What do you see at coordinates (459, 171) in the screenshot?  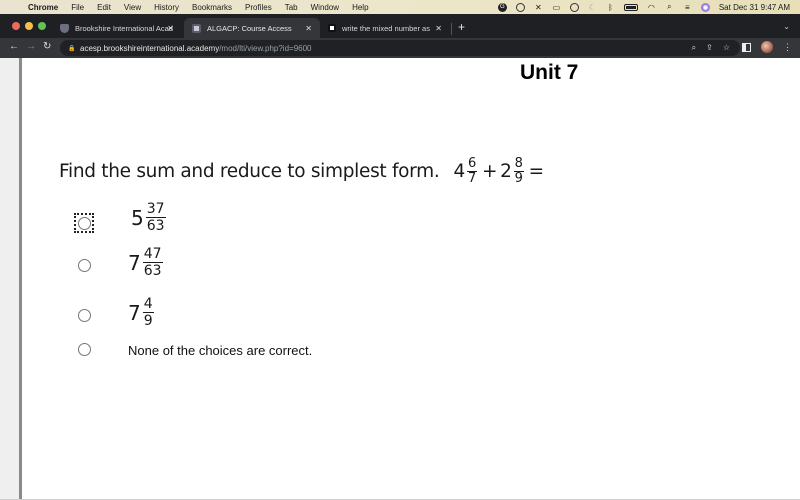 I see `whole-part: 4` at bounding box center [459, 171].